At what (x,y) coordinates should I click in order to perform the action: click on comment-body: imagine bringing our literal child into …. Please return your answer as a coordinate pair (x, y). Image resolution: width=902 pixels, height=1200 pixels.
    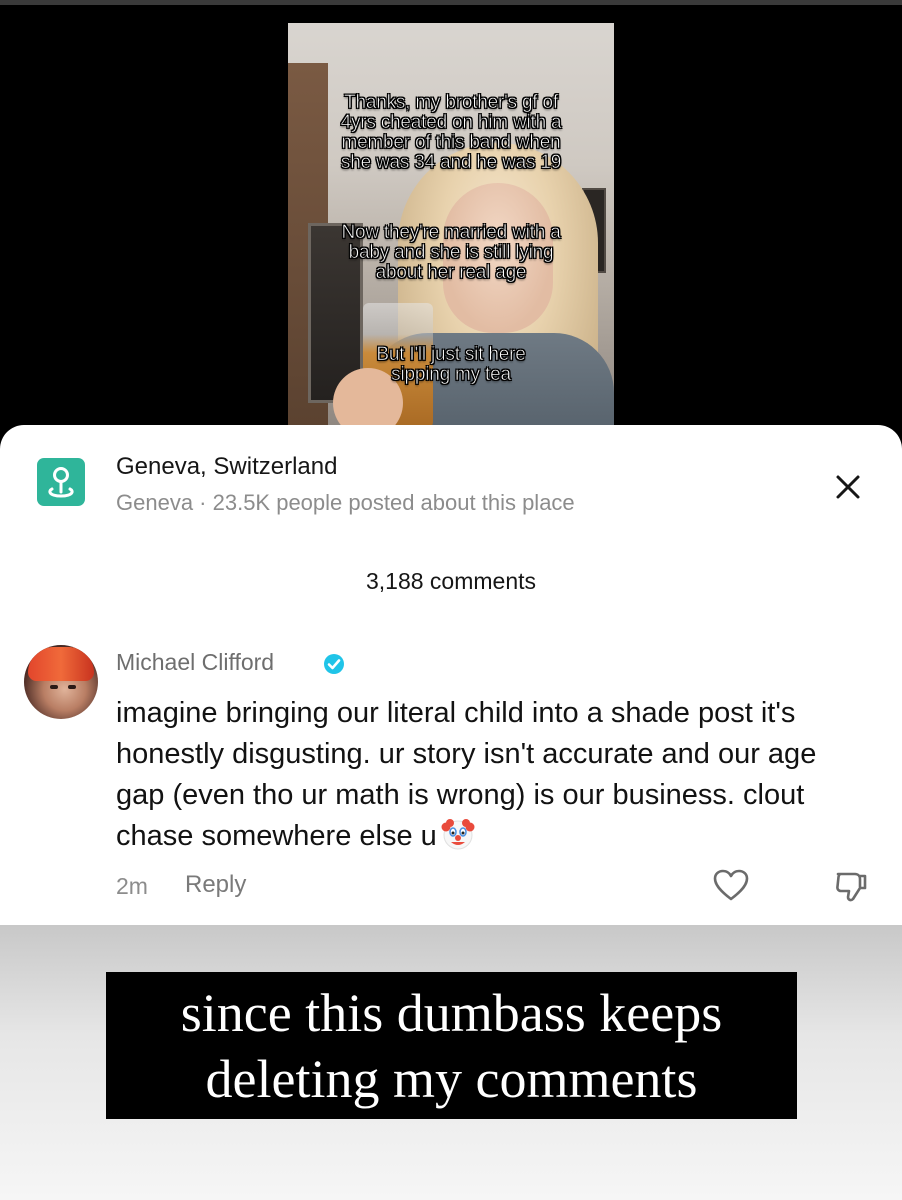
    Looking at the image, I should click on (486, 775).